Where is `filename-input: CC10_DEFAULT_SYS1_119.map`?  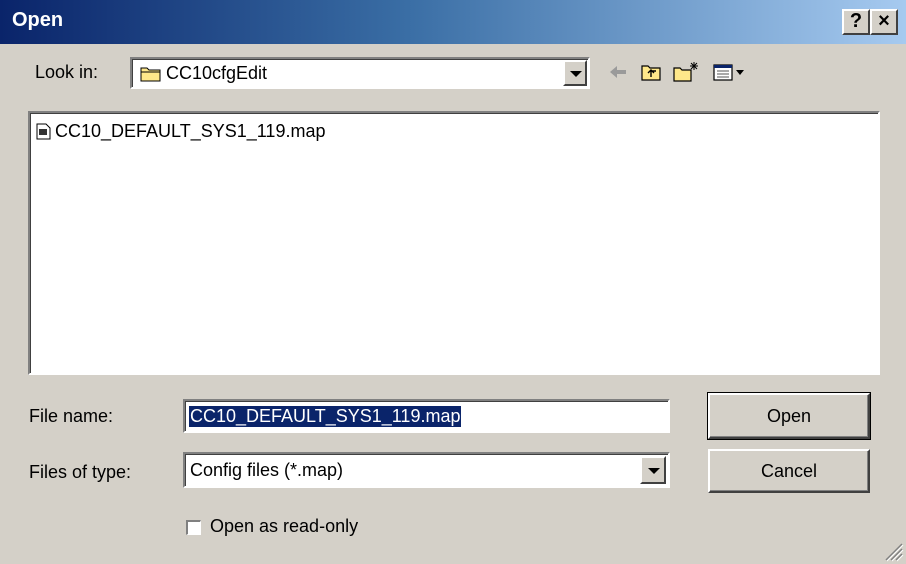
filename-input: CC10_DEFAULT_SYS1_119.map is located at coordinates (426, 416).